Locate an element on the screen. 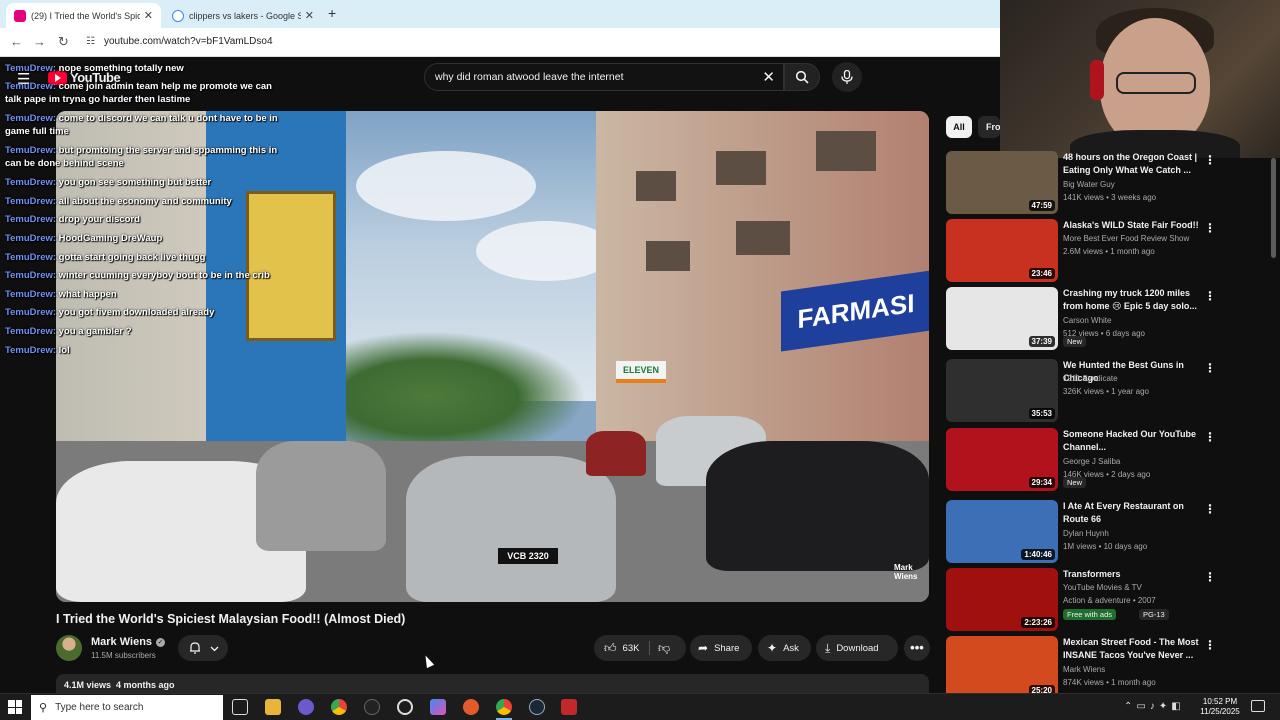 The width and height of the screenshot is (1280, 720). webcam-glasses is located at coordinates (1156, 83).